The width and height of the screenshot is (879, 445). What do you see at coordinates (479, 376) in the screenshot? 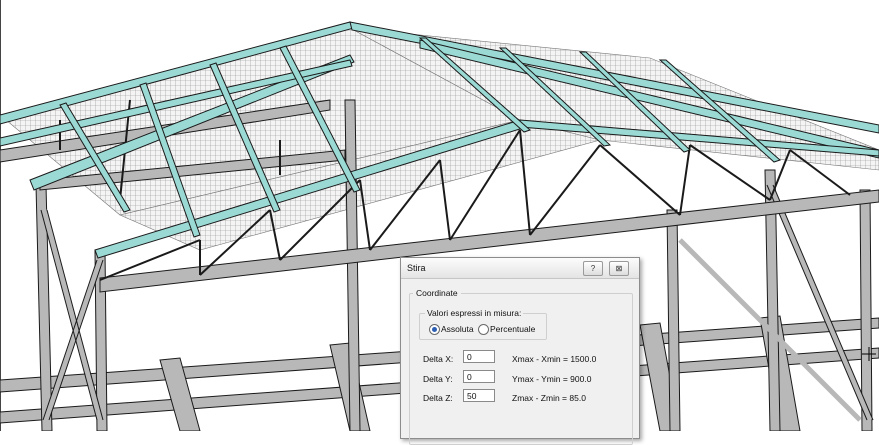
I see `delta-y-input: 0` at bounding box center [479, 376].